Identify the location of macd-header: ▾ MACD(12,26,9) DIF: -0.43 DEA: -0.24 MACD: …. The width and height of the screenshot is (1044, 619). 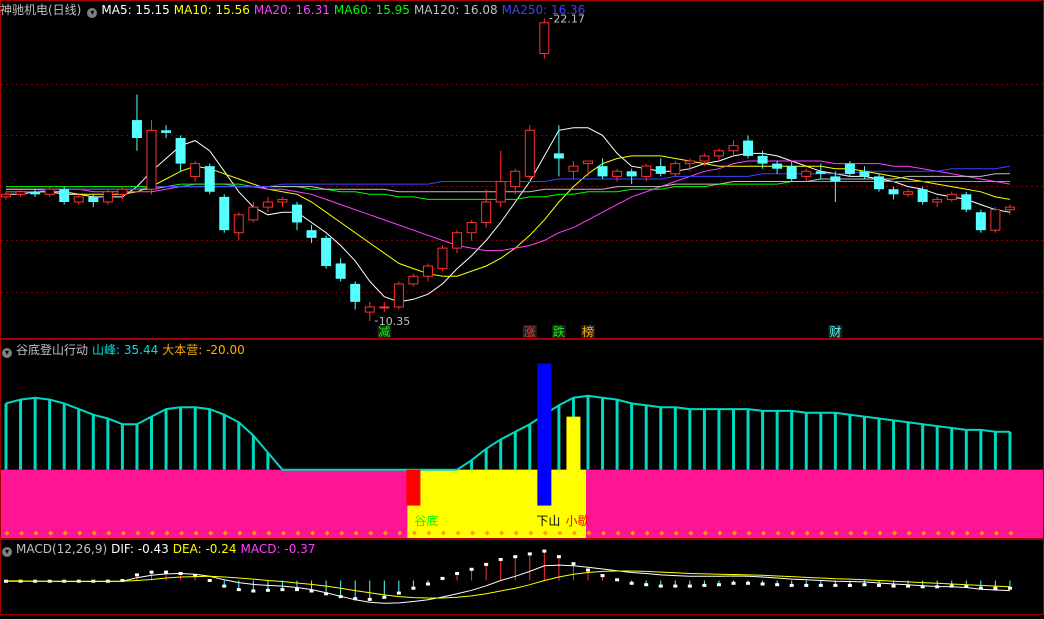
(159, 549).